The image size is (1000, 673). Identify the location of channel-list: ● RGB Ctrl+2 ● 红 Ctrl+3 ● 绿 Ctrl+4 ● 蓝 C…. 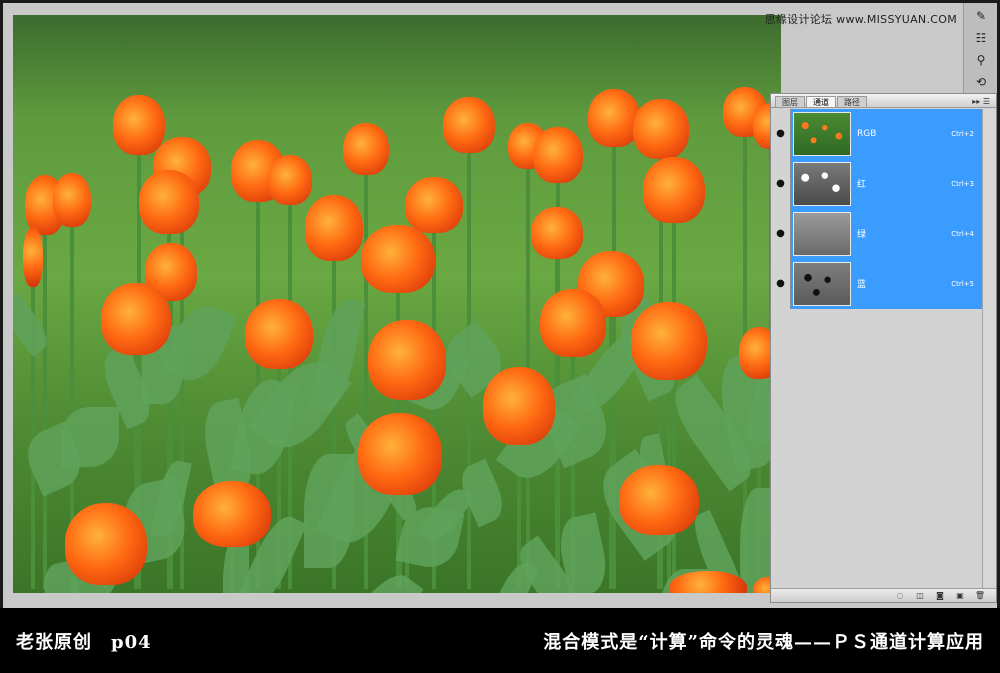
(876, 208).